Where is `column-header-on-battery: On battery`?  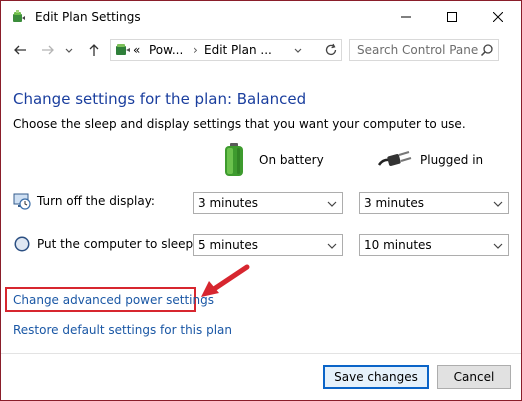
column-header-on-battery: On battery is located at coordinates (291, 160).